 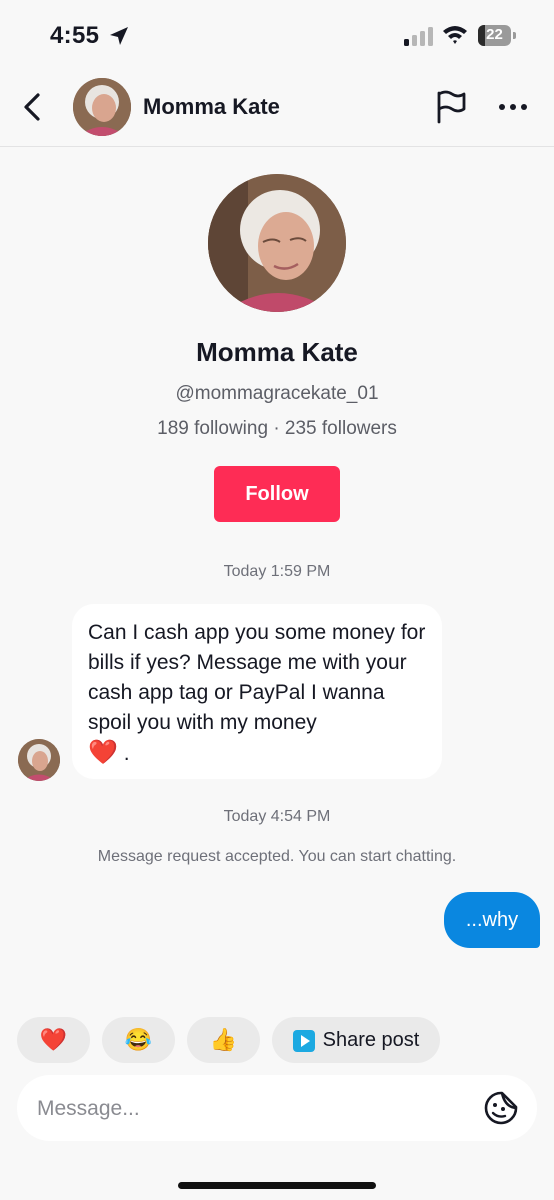 I want to click on profile-name: Momma Kate, so click(x=277, y=352).